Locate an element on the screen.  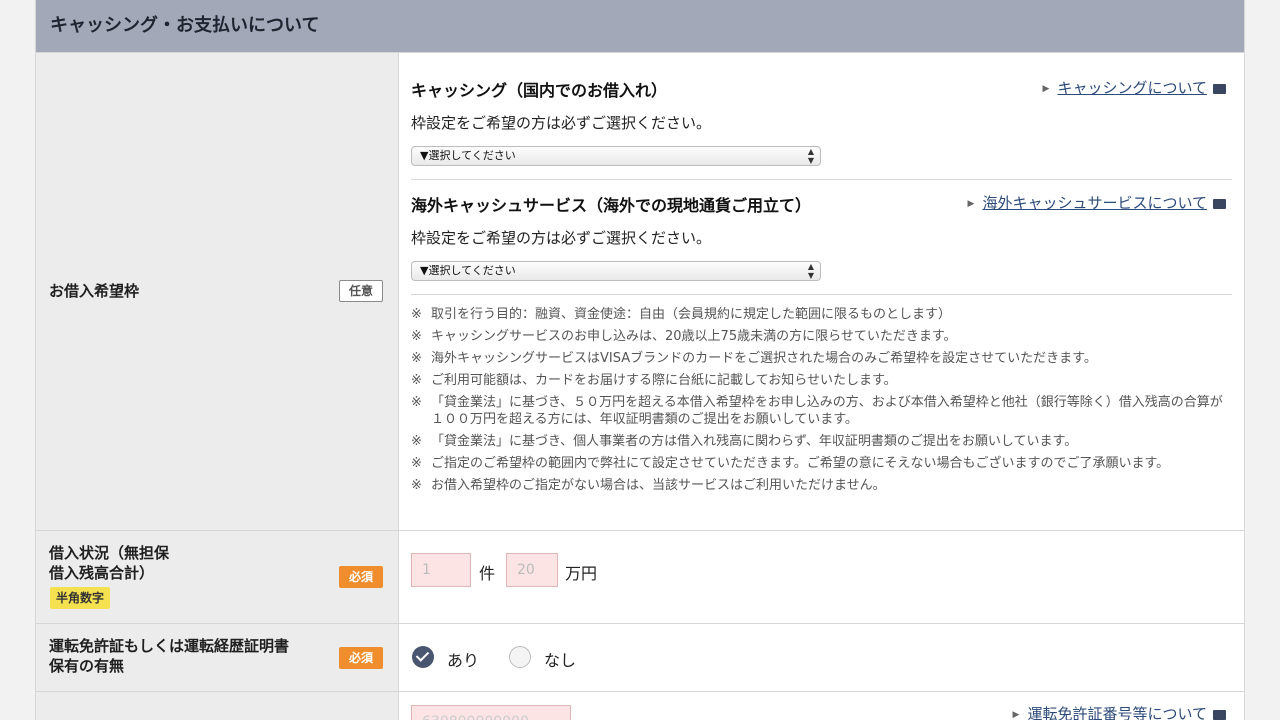
note-item: ※ ご利用可能額は、カードをお届けする際に台紙に記載してお知らせいたします。 is located at coordinates (654, 380).